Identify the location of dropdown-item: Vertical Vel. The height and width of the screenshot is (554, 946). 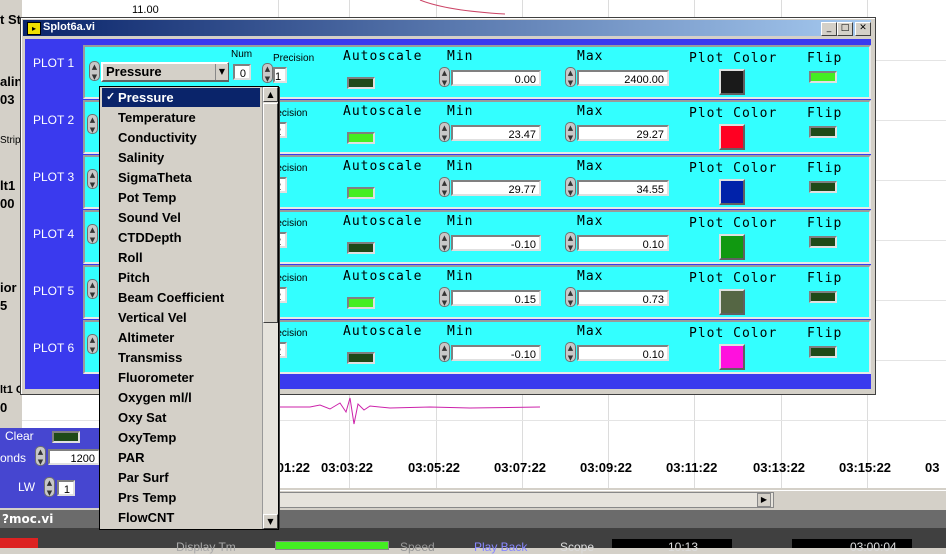
(181, 317).